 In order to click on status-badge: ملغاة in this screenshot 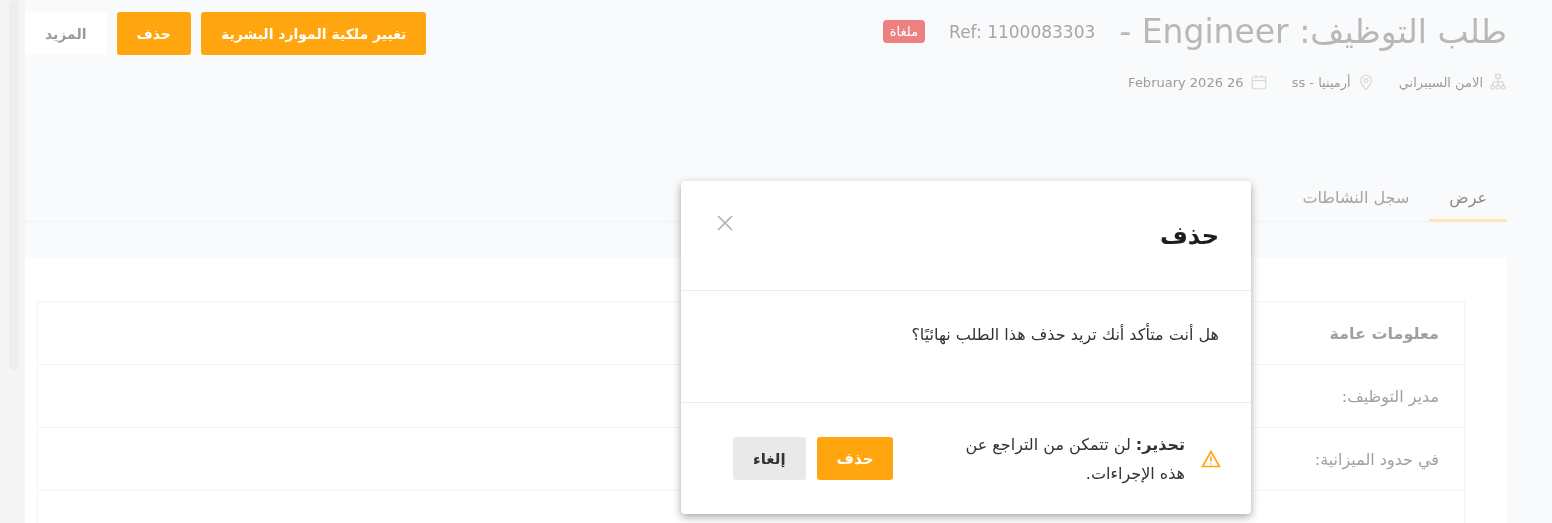, I will do `click(904, 31)`.